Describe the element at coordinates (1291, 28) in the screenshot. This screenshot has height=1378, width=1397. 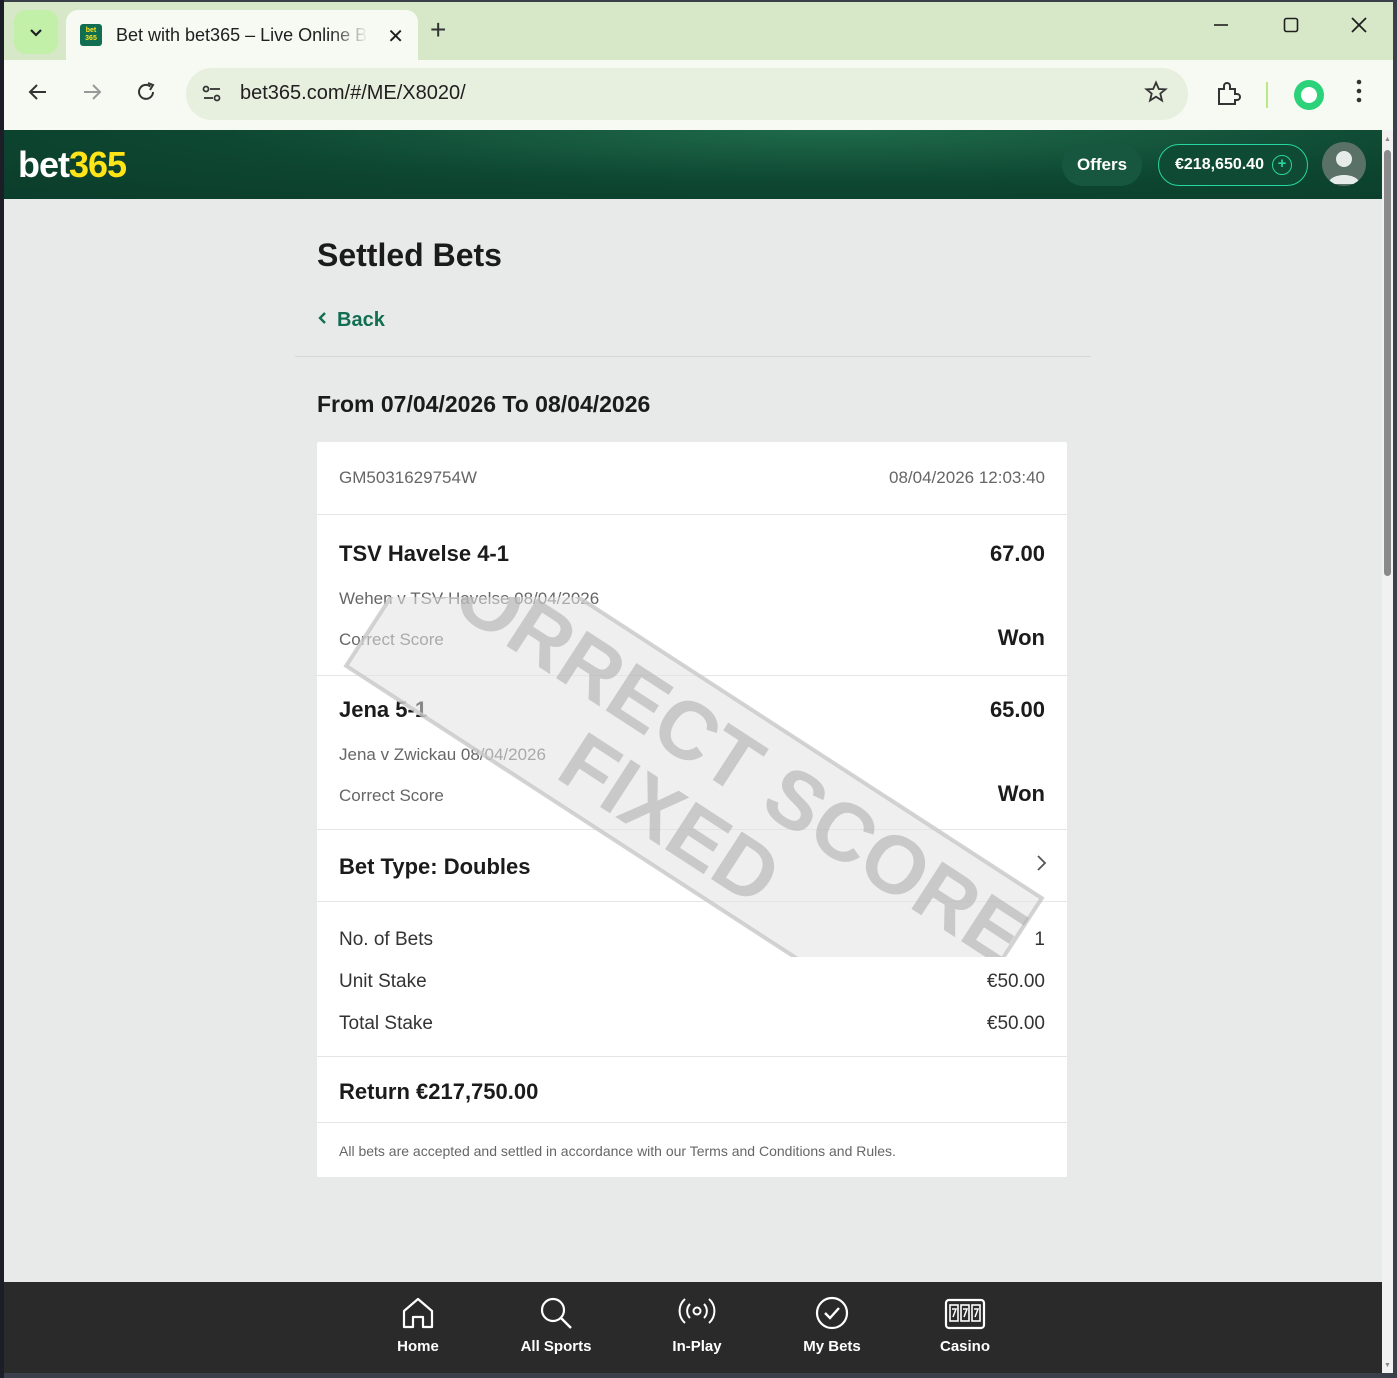
I see `maximize-icon` at that location.